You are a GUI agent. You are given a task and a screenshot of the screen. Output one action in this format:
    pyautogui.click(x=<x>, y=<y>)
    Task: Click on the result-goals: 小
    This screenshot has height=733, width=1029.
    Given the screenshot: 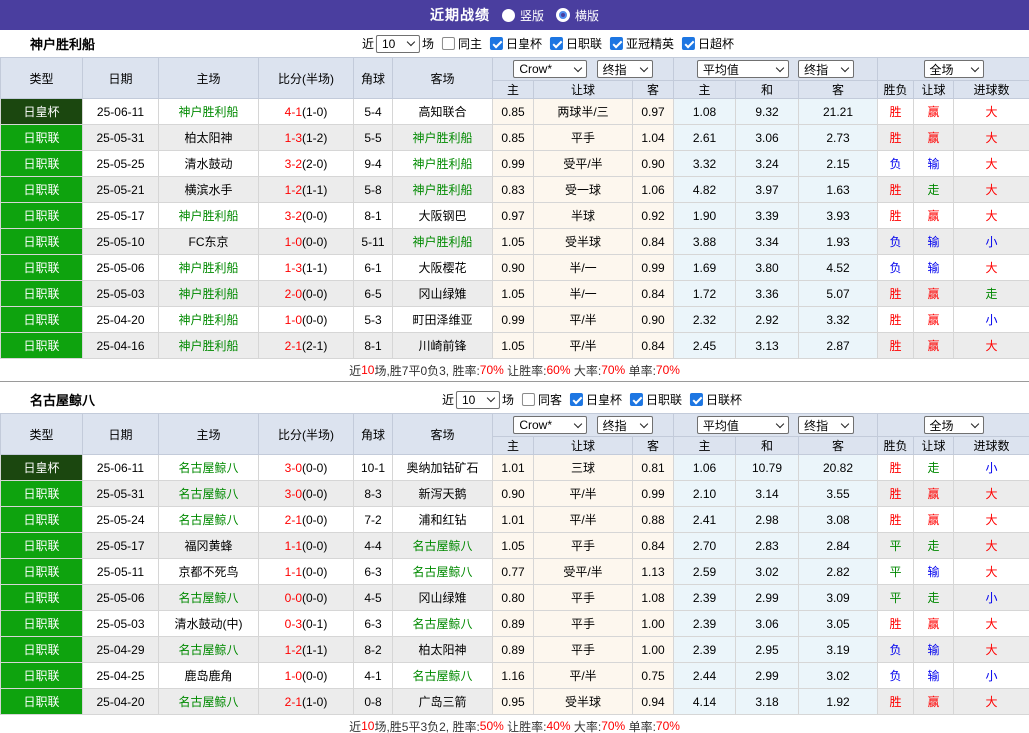 What is the action you would take?
    pyautogui.click(x=990, y=241)
    